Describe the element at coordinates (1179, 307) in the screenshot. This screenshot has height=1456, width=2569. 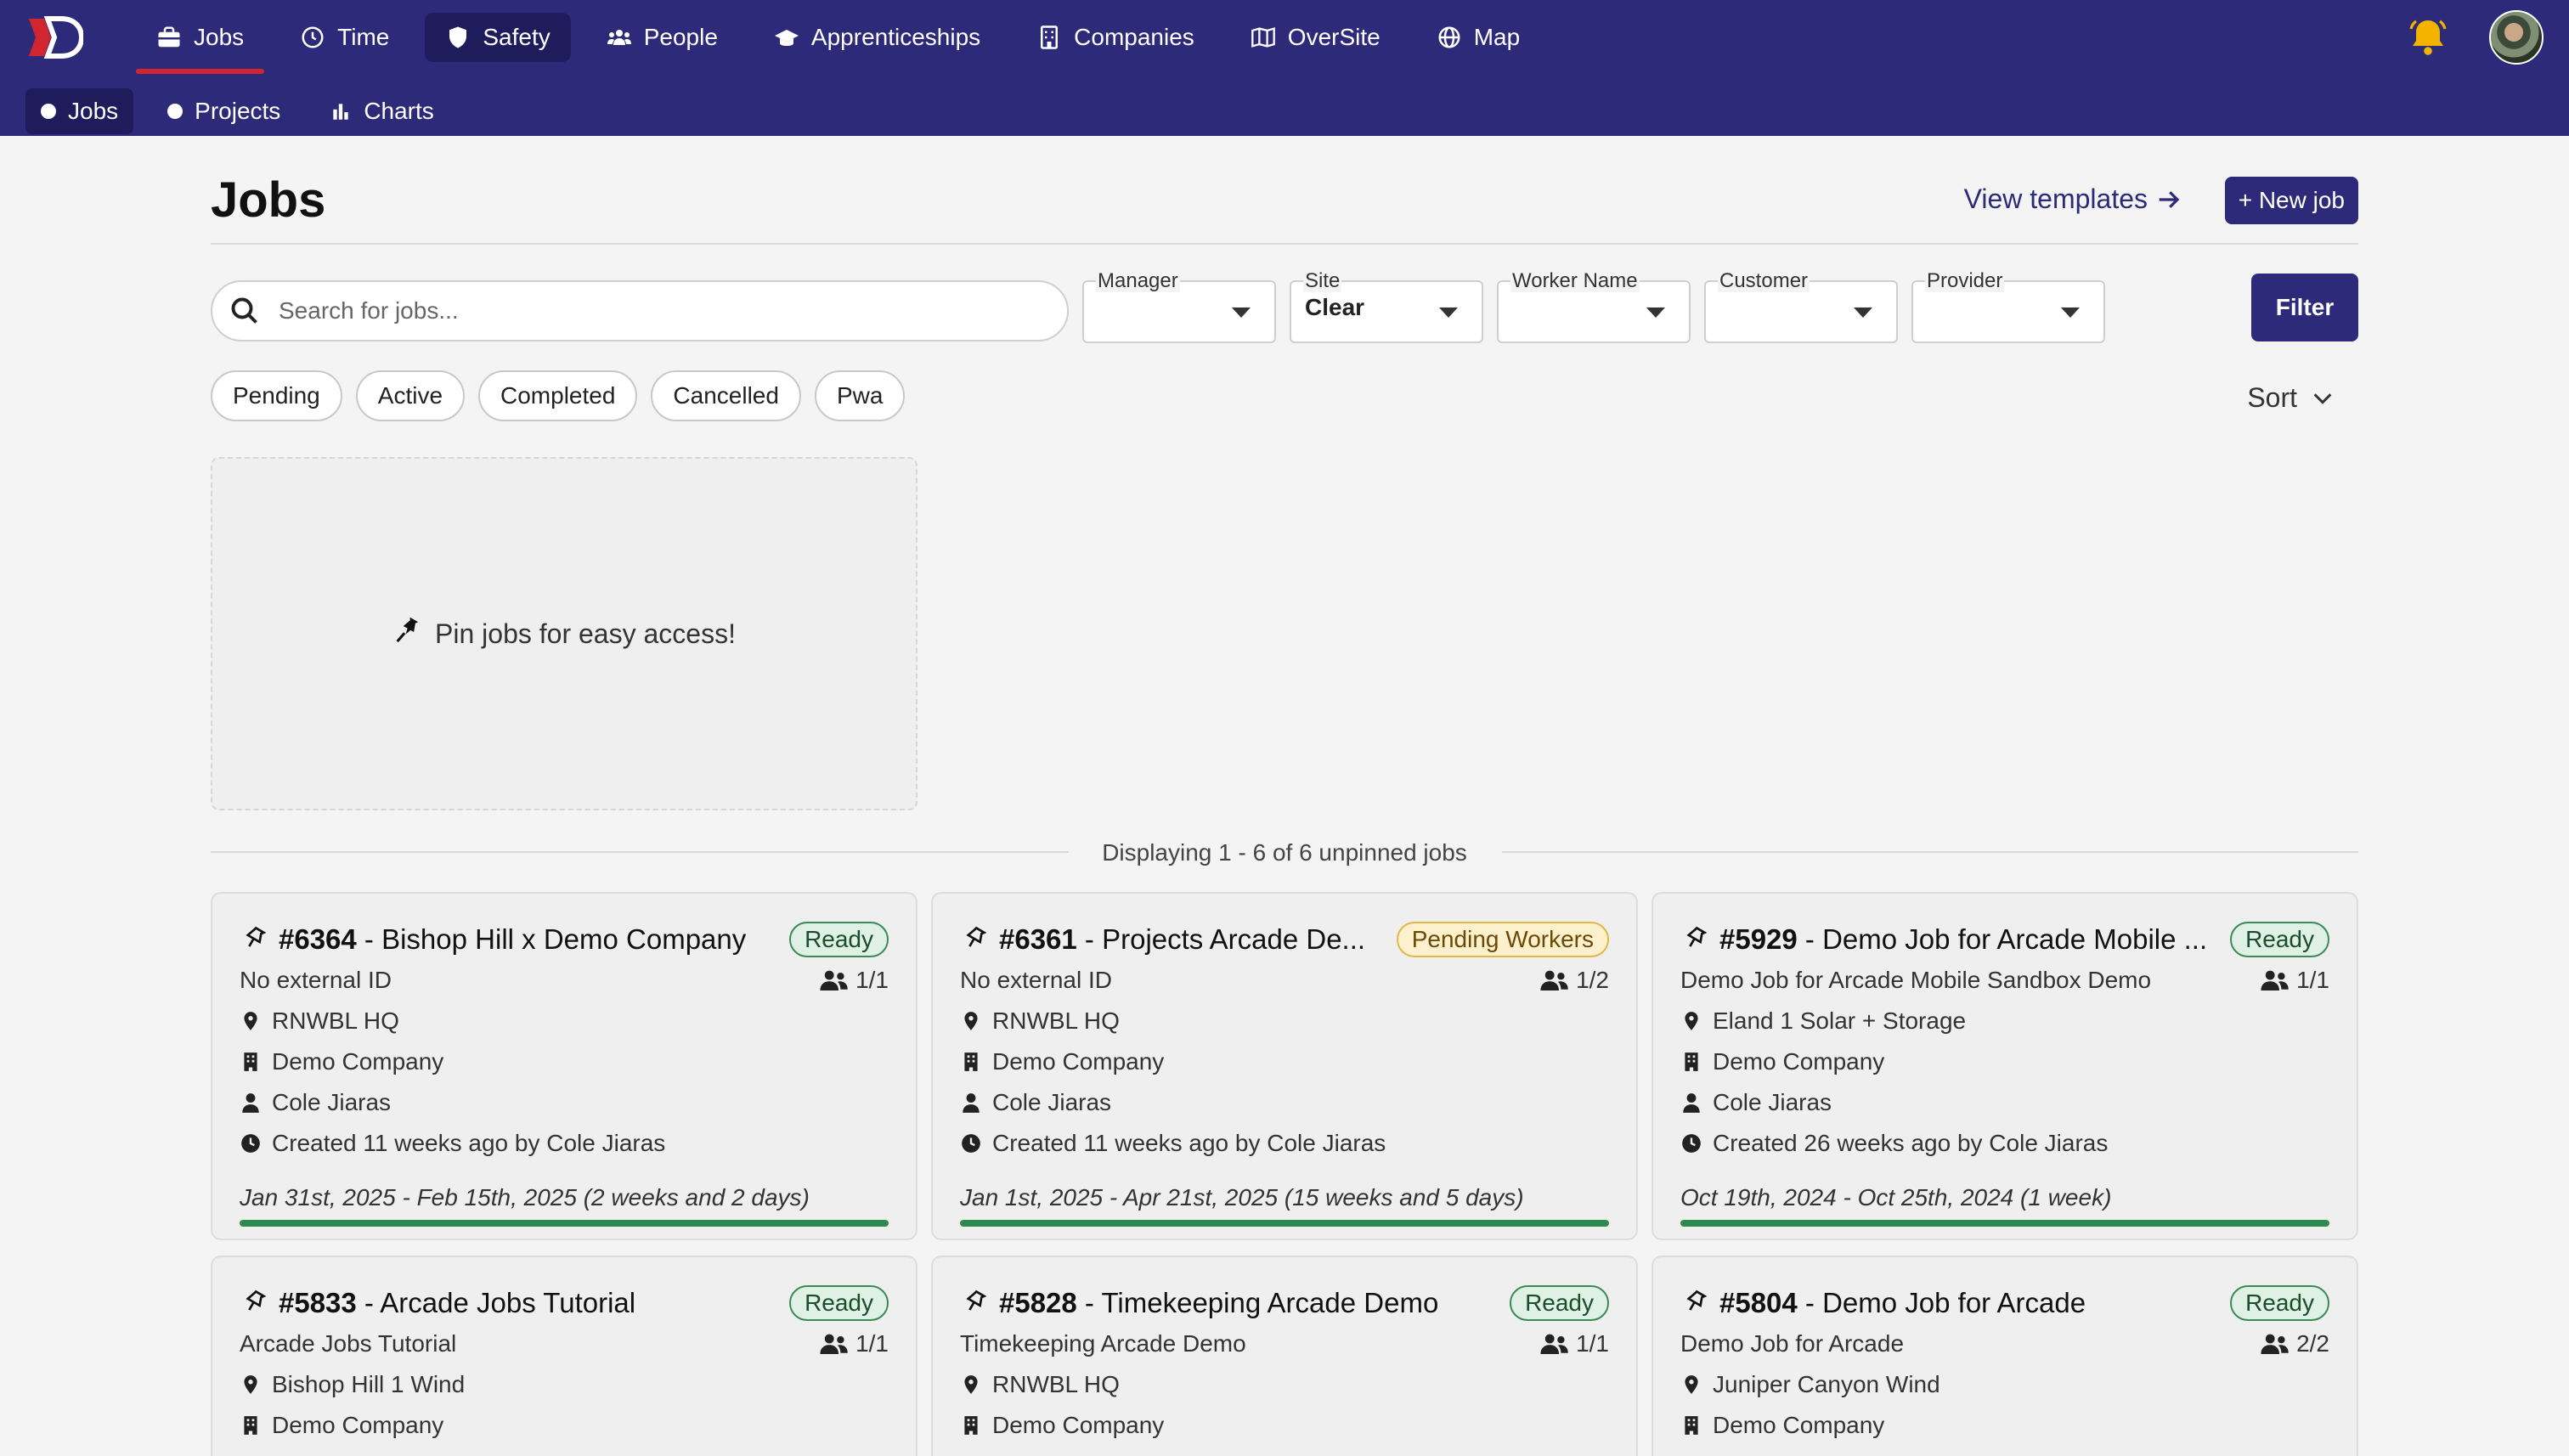
I see `manager-filter: Manager` at that location.